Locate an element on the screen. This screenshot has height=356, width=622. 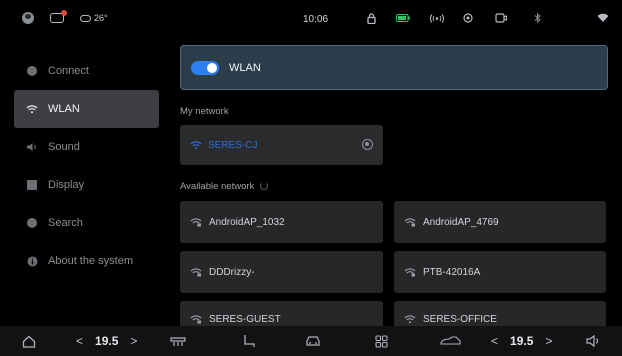
bottom-dock: < 19.5 > < 19.5 > is located at coordinates (311, 341).